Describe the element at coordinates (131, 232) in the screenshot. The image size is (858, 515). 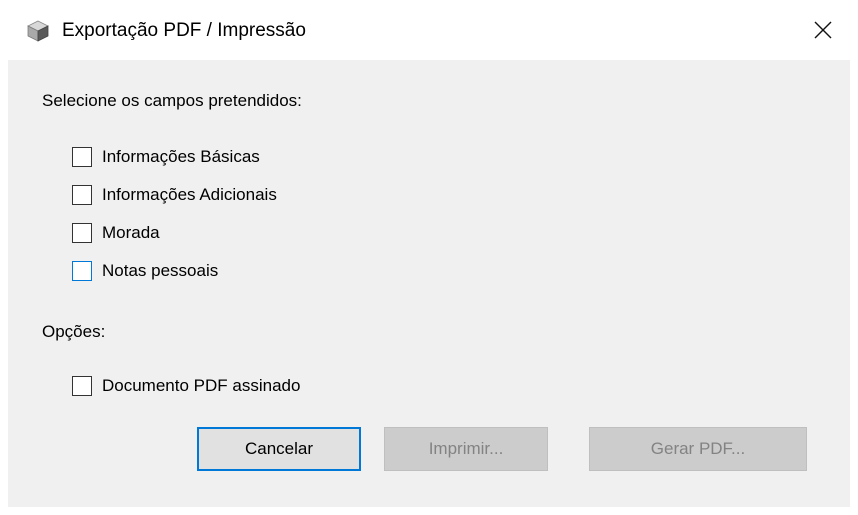
I see `checkbox-label: Morada` at that location.